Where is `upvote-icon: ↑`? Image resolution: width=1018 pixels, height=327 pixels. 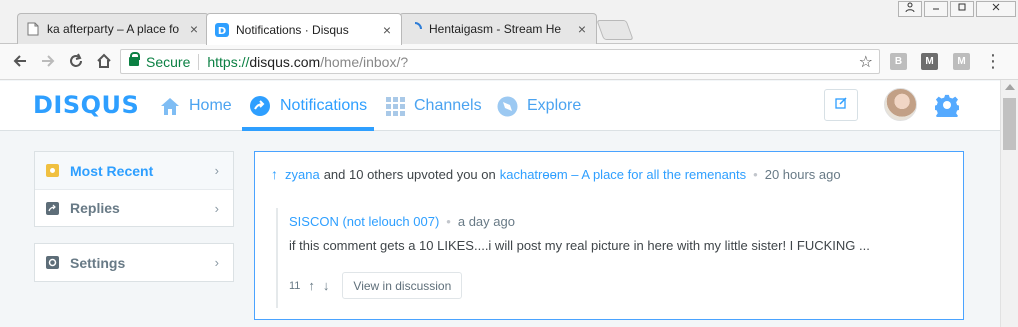 upvote-icon: ↑ is located at coordinates (311, 285).